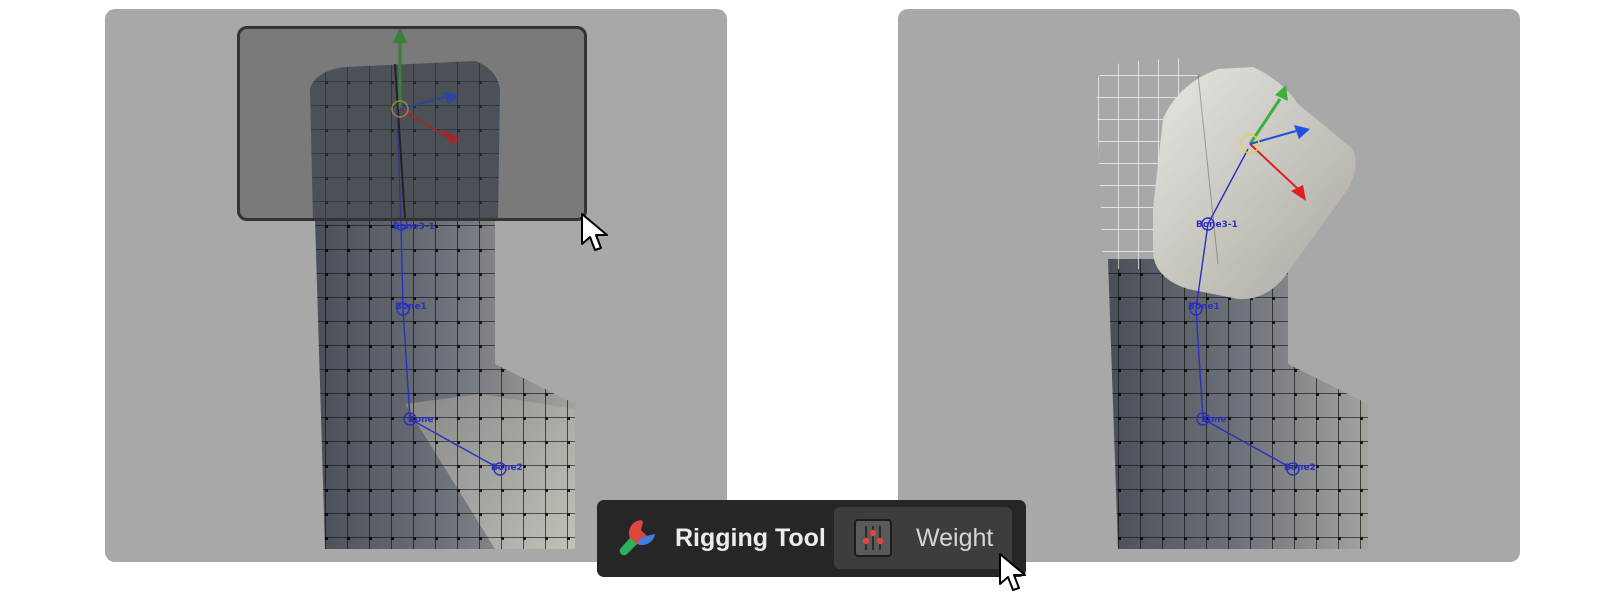 The image size is (1624, 603). I want to click on right-mesh-scene: Bone3-1 Bone1 Bone Bone2, so click(1232, 303).